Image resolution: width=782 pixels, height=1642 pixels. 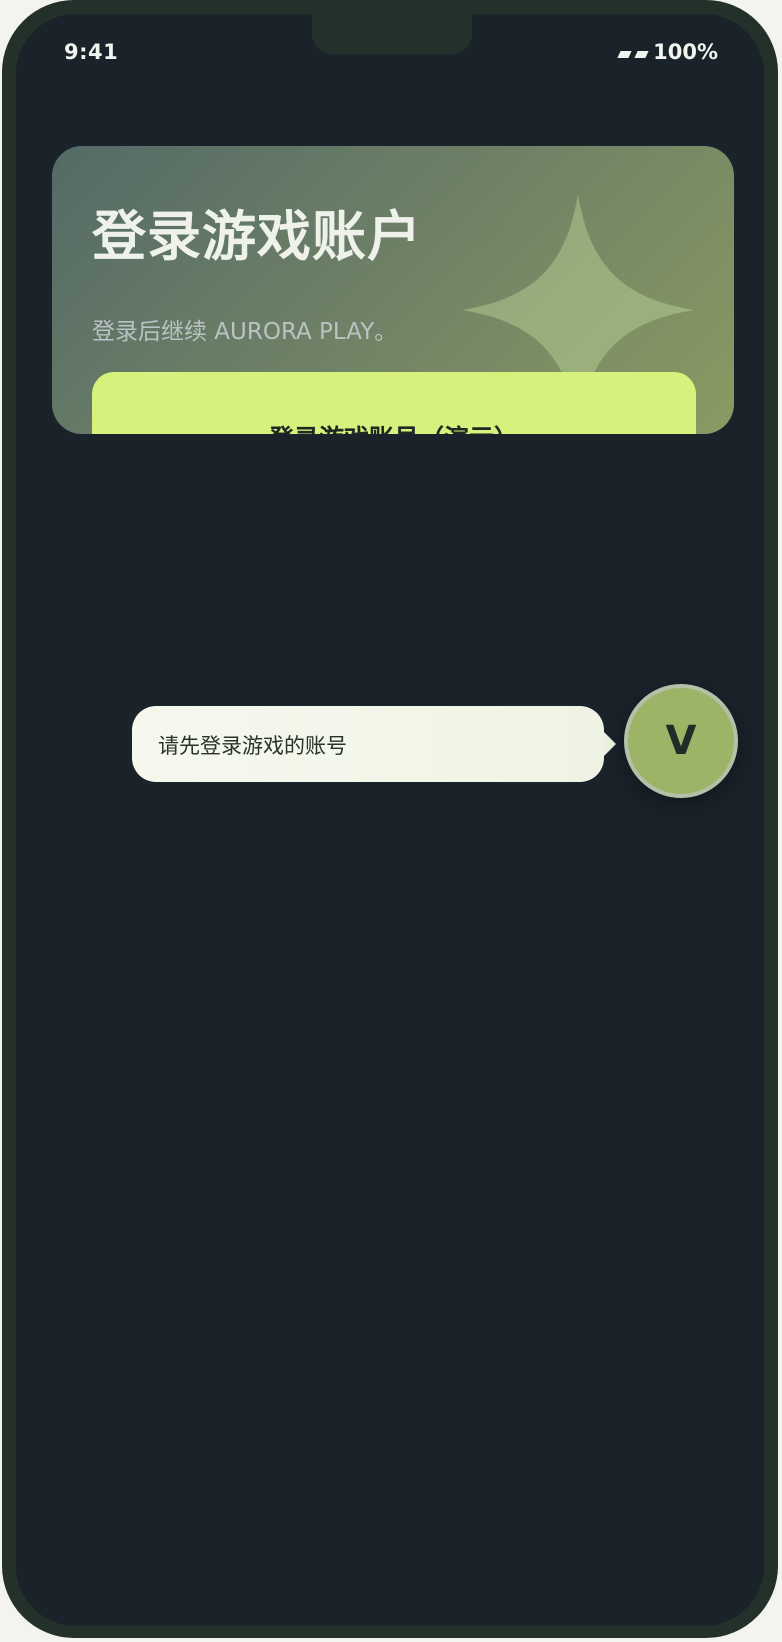 What do you see at coordinates (394, 403) in the screenshot?
I see `login-button: 登录游戏账号（演示）` at bounding box center [394, 403].